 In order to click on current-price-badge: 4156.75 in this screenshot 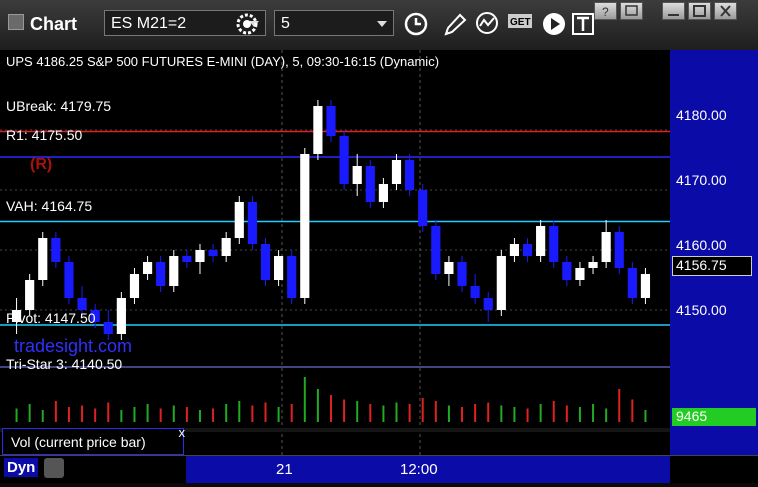, I will do `click(712, 266)`.